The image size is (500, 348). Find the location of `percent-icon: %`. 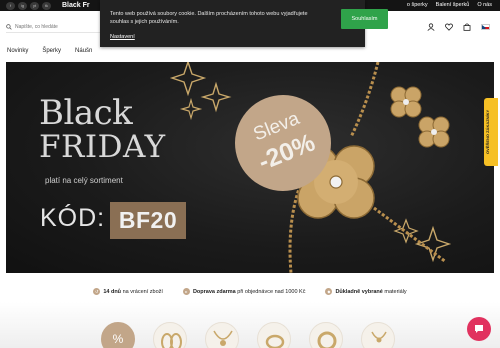

percent-icon: % is located at coordinates (118, 339).